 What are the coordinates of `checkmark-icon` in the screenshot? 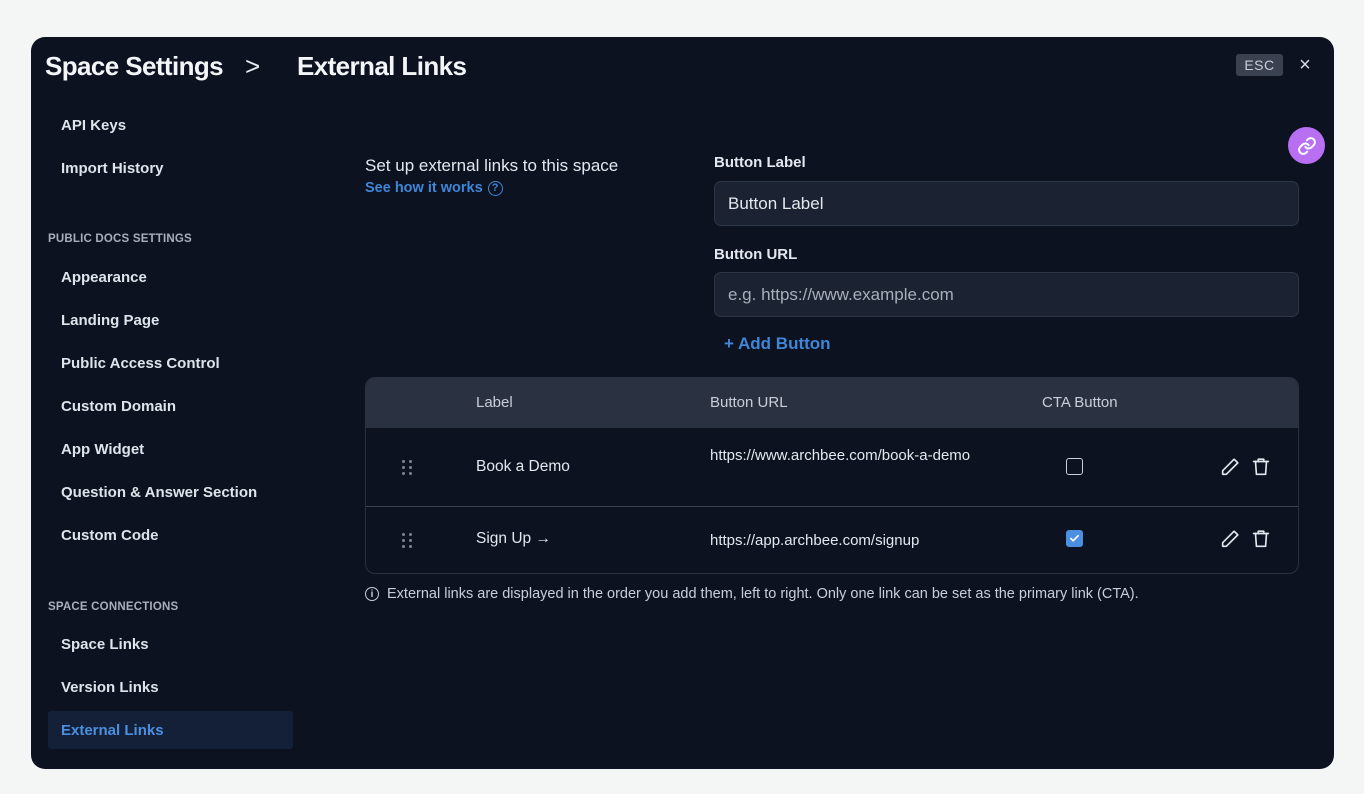 It's located at (1074, 538).